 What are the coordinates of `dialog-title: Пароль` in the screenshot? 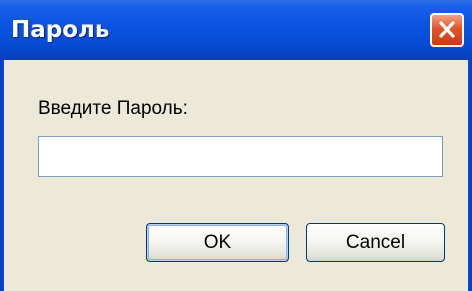 It's located at (60, 30).